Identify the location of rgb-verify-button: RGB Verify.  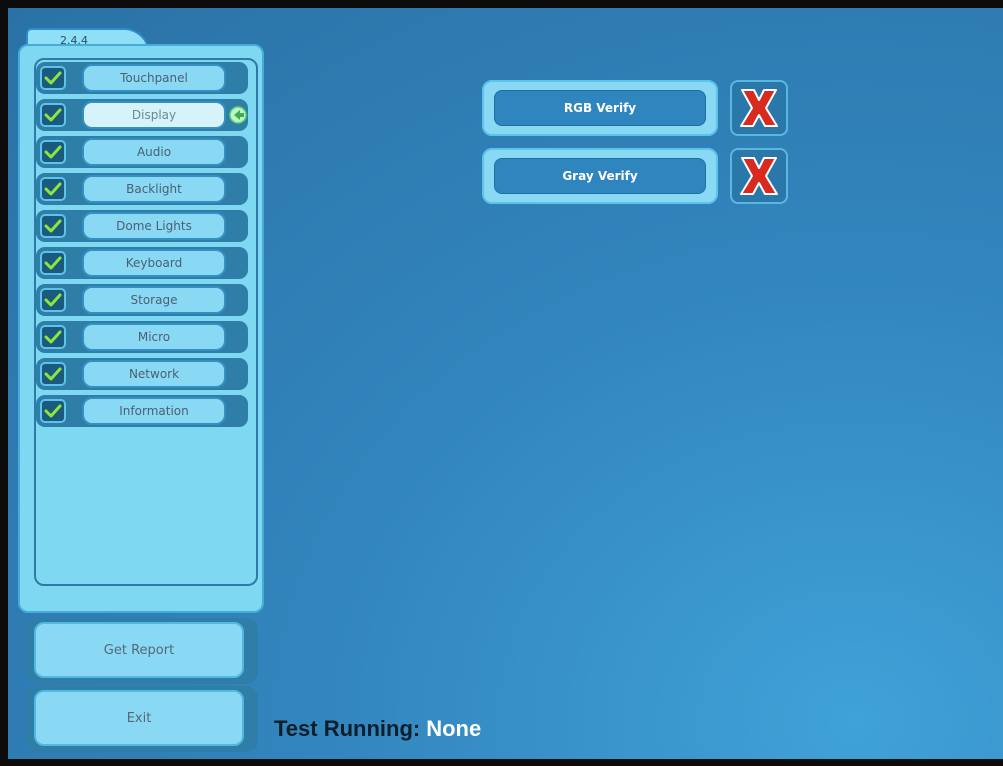
(600, 108).